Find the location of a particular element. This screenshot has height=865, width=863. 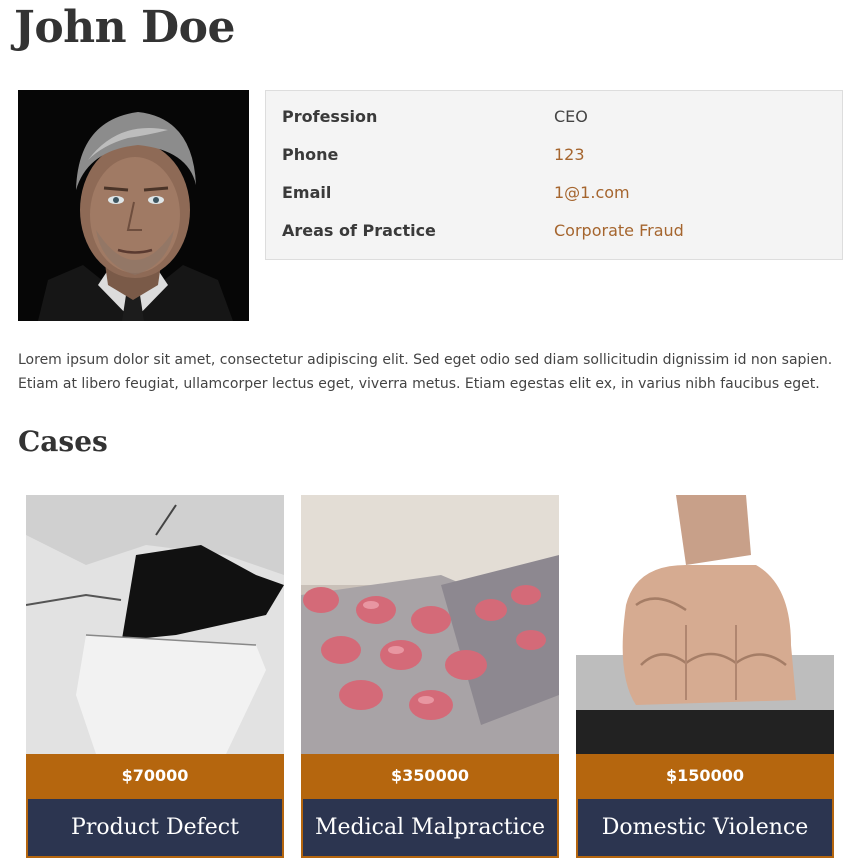

case-image-fist is located at coordinates (705, 624).